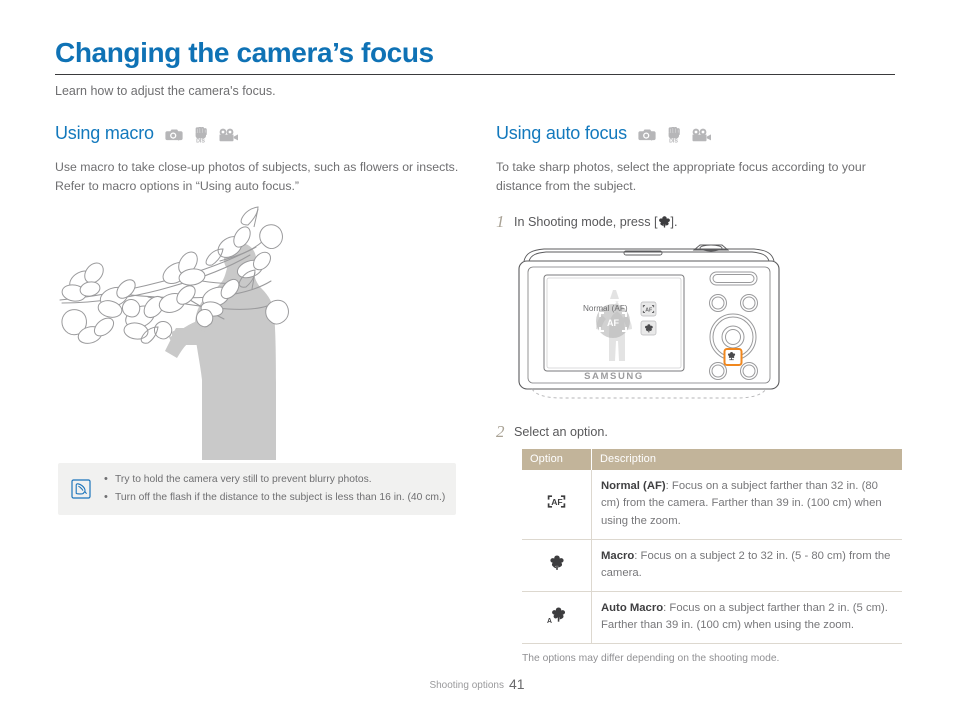 Image resolution: width=954 pixels, height=720 pixels. What do you see at coordinates (605, 308) in the screenshot?
I see `svg-text: Normal (AF)` at bounding box center [605, 308].